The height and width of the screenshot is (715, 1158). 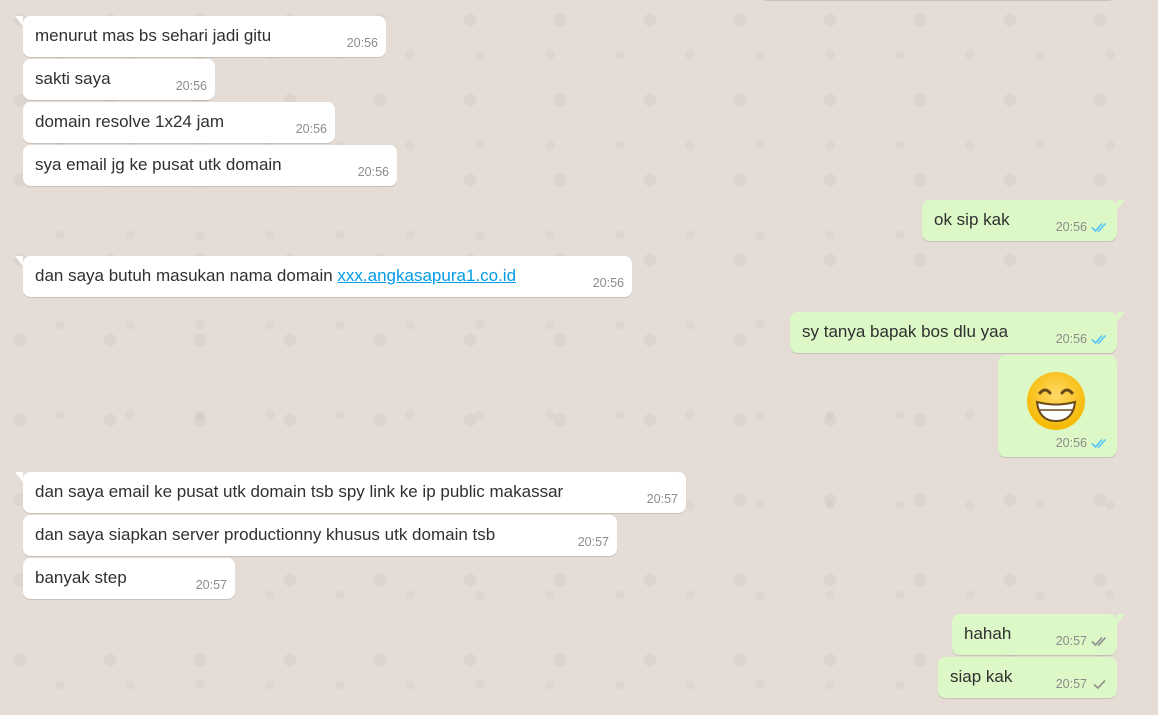 I want to click on single-check-sent-icon, so click(x=1099, y=684).